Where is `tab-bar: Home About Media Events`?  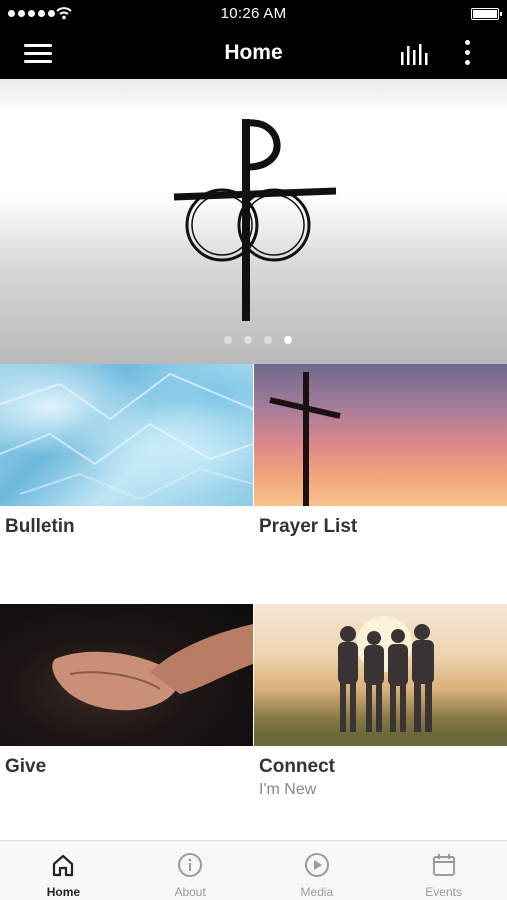
tab-bar: Home About Media Events is located at coordinates (253, 870).